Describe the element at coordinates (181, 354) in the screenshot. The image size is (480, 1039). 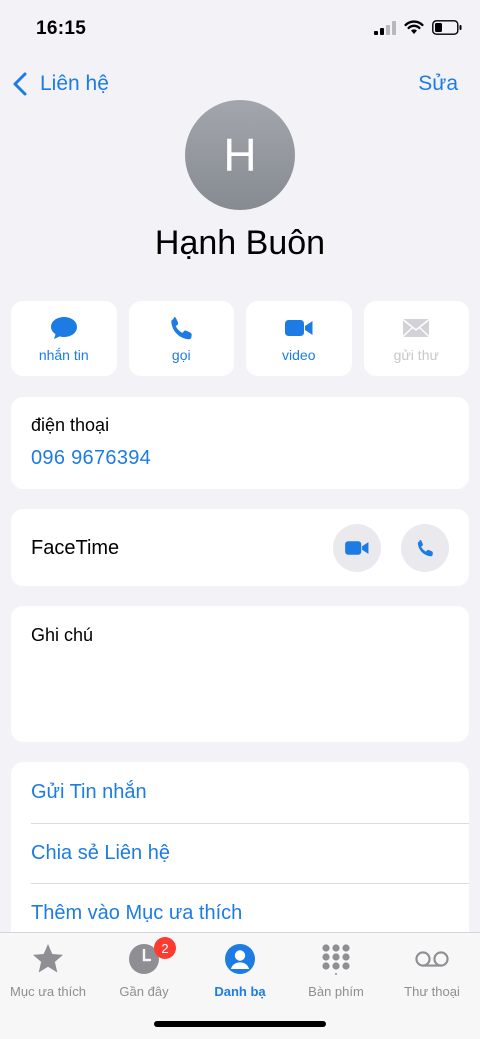
I see `call-action-label: gọi` at that location.